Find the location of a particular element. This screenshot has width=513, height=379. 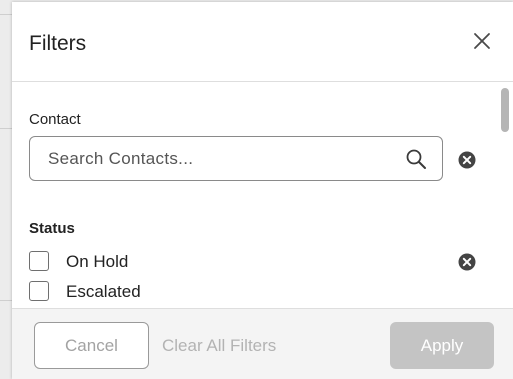

contact-search-field is located at coordinates (236, 158).